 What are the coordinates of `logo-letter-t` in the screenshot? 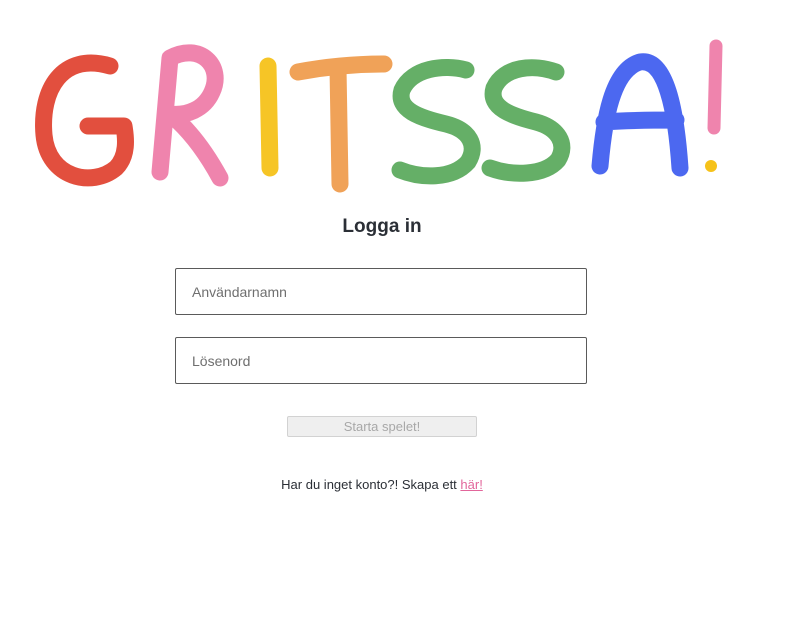 It's located at (341, 124).